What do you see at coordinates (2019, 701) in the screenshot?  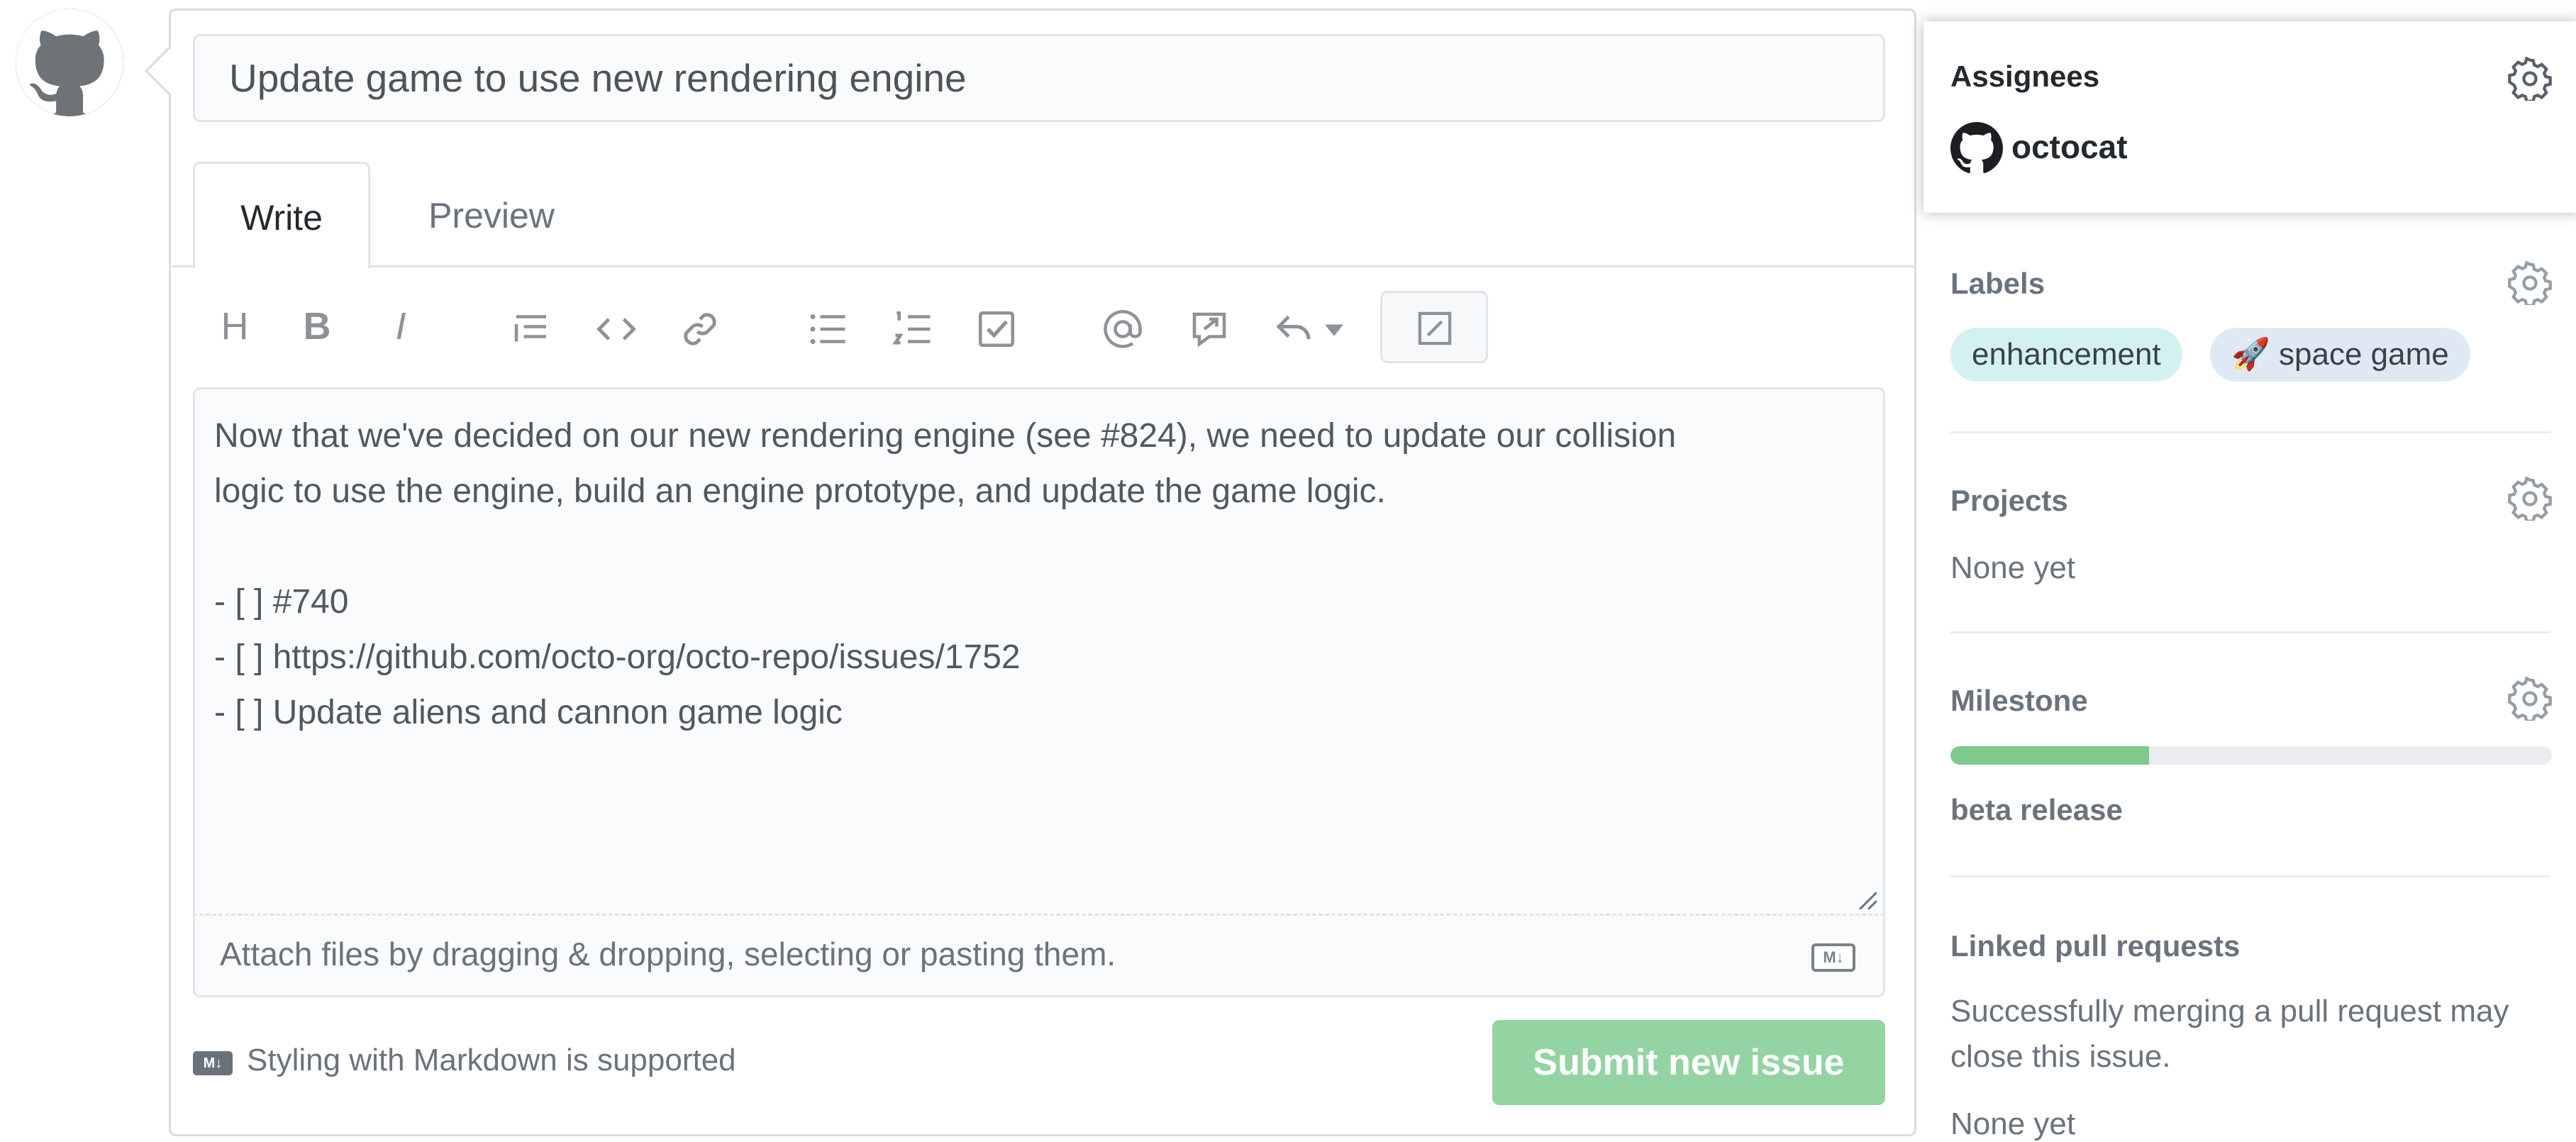 I see `milestone-heading: Milestone` at bounding box center [2019, 701].